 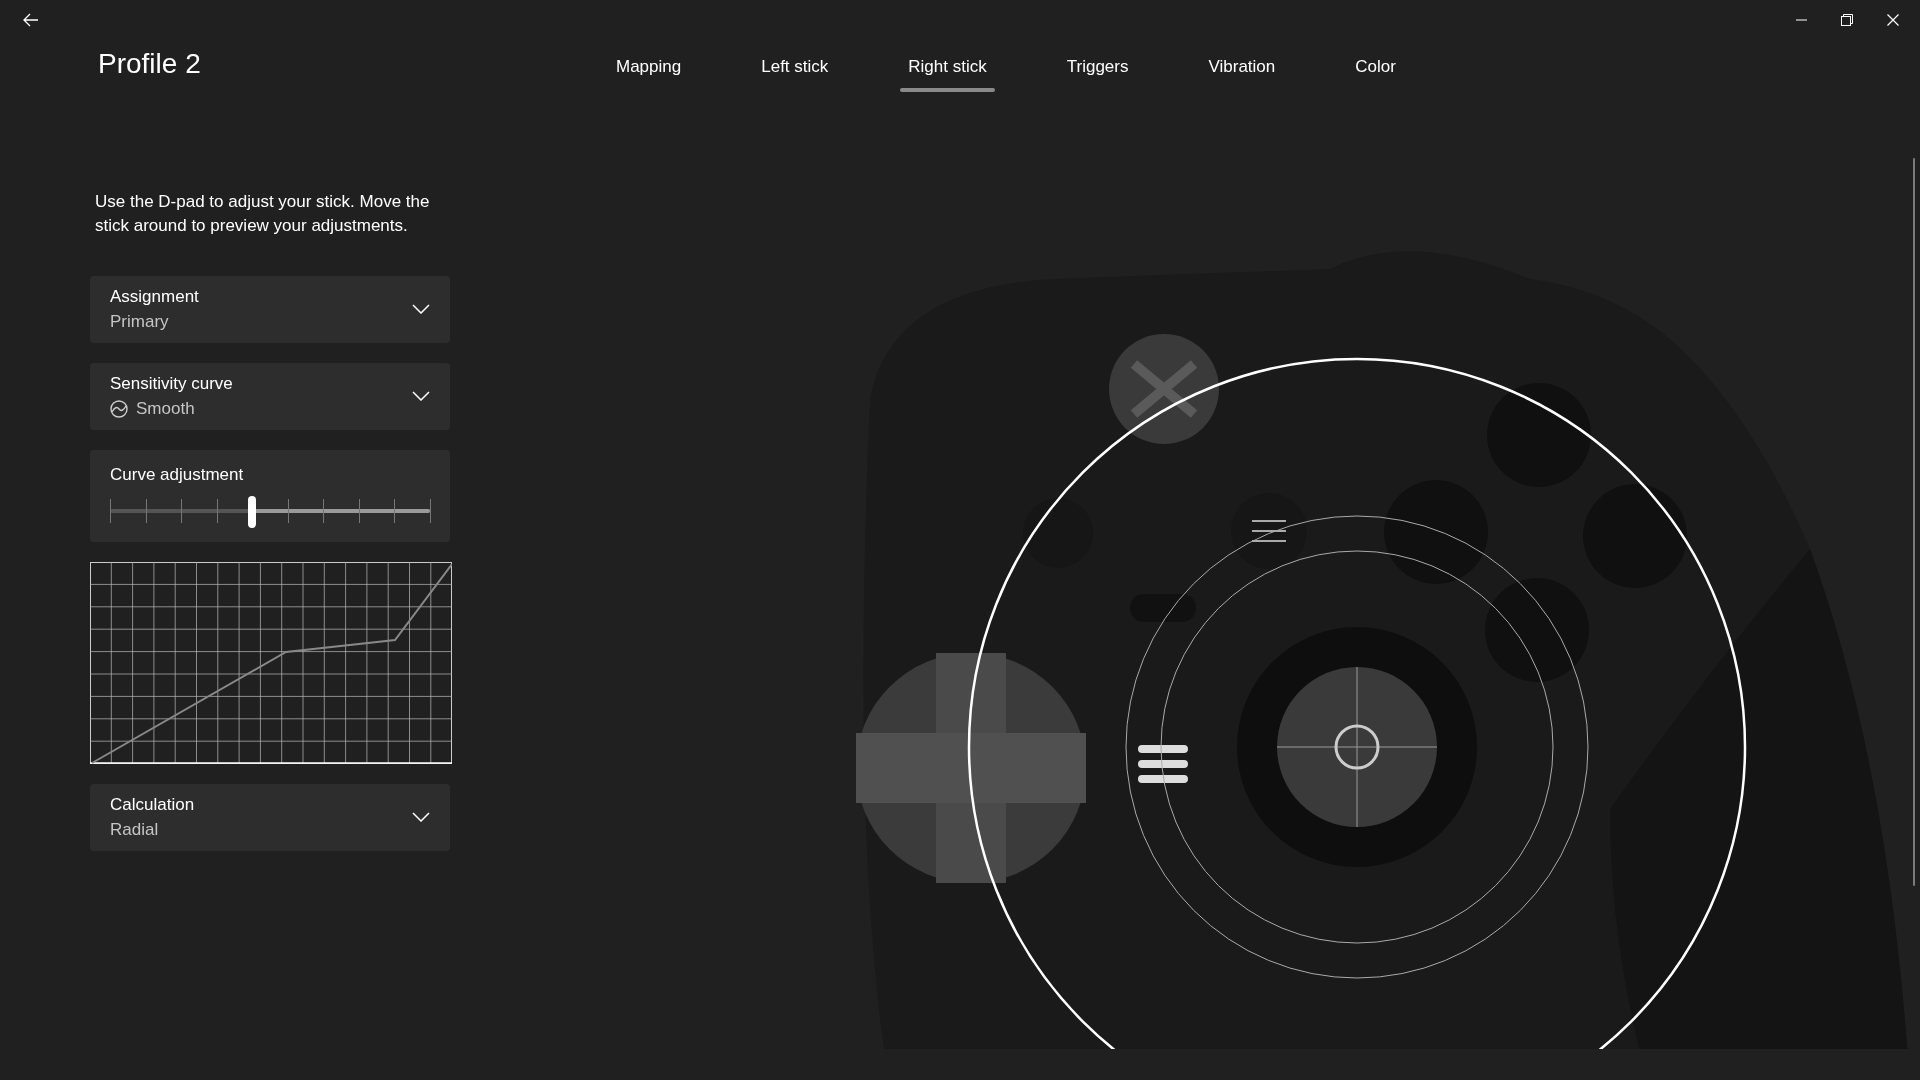 I want to click on dropdown-value: Radial, so click(x=134, y=830).